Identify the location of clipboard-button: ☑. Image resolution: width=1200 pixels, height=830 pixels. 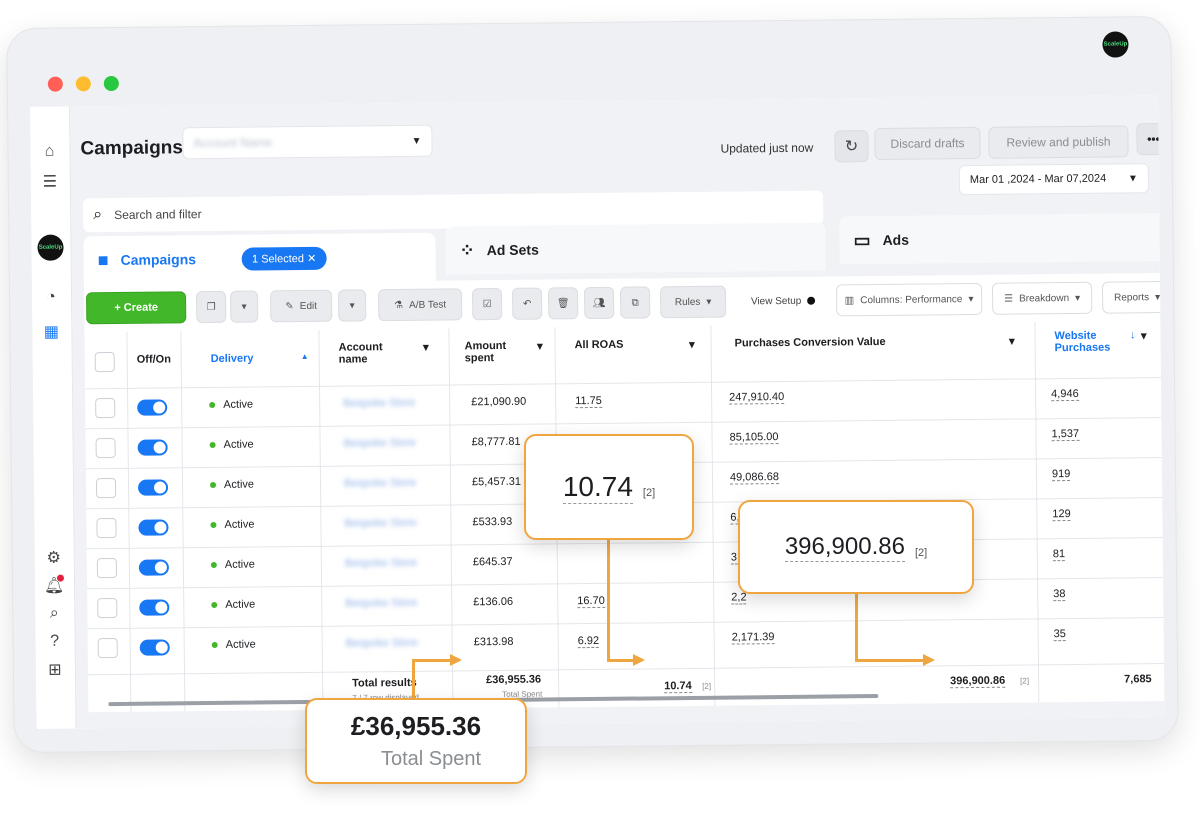
(487, 304).